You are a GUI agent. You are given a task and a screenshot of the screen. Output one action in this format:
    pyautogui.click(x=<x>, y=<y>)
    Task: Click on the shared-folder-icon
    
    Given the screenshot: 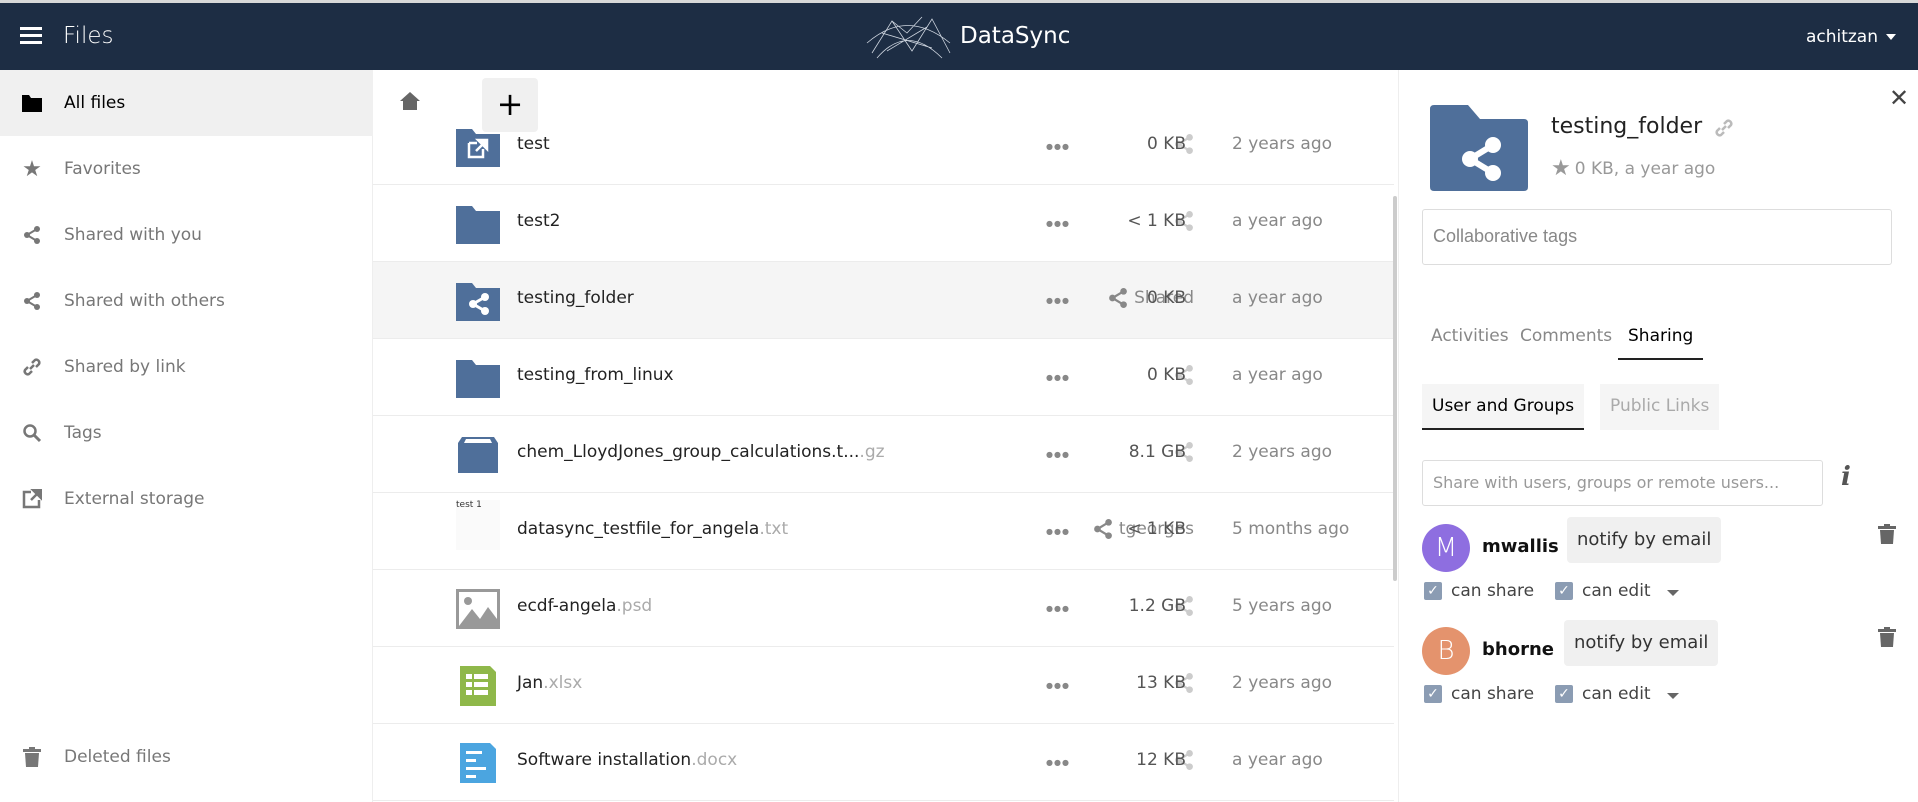 What is the action you would take?
    pyautogui.click(x=1479, y=148)
    